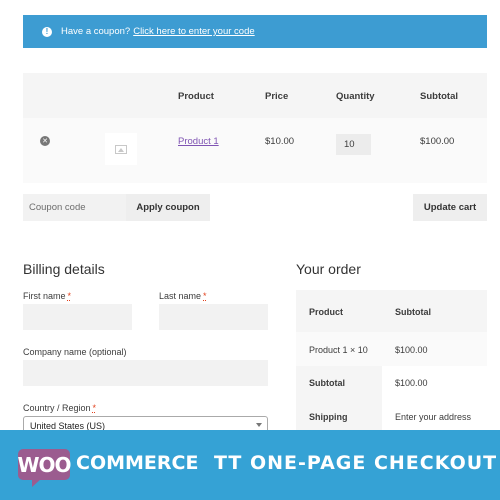  I want to click on header-product: Product, so click(196, 96).